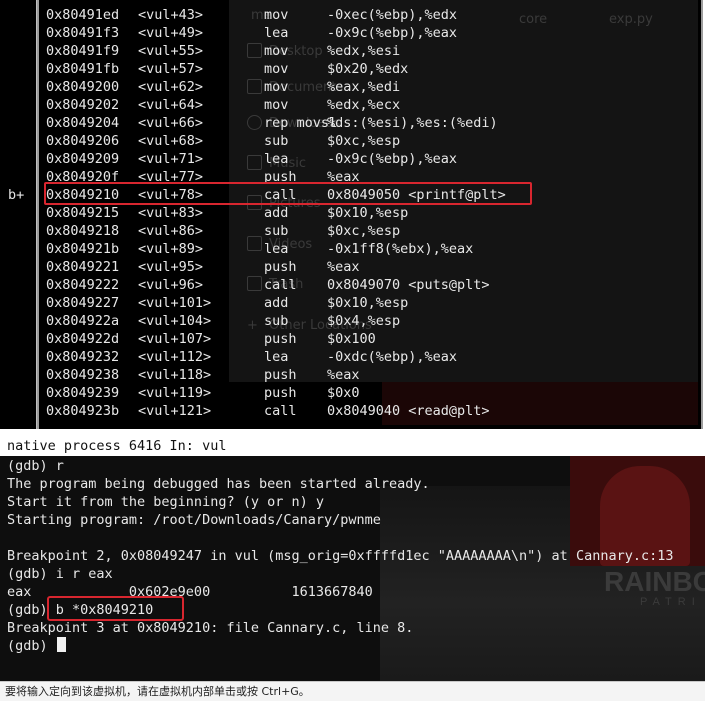  I want to click on instruction-symbol: <vul+66>, so click(171, 123).